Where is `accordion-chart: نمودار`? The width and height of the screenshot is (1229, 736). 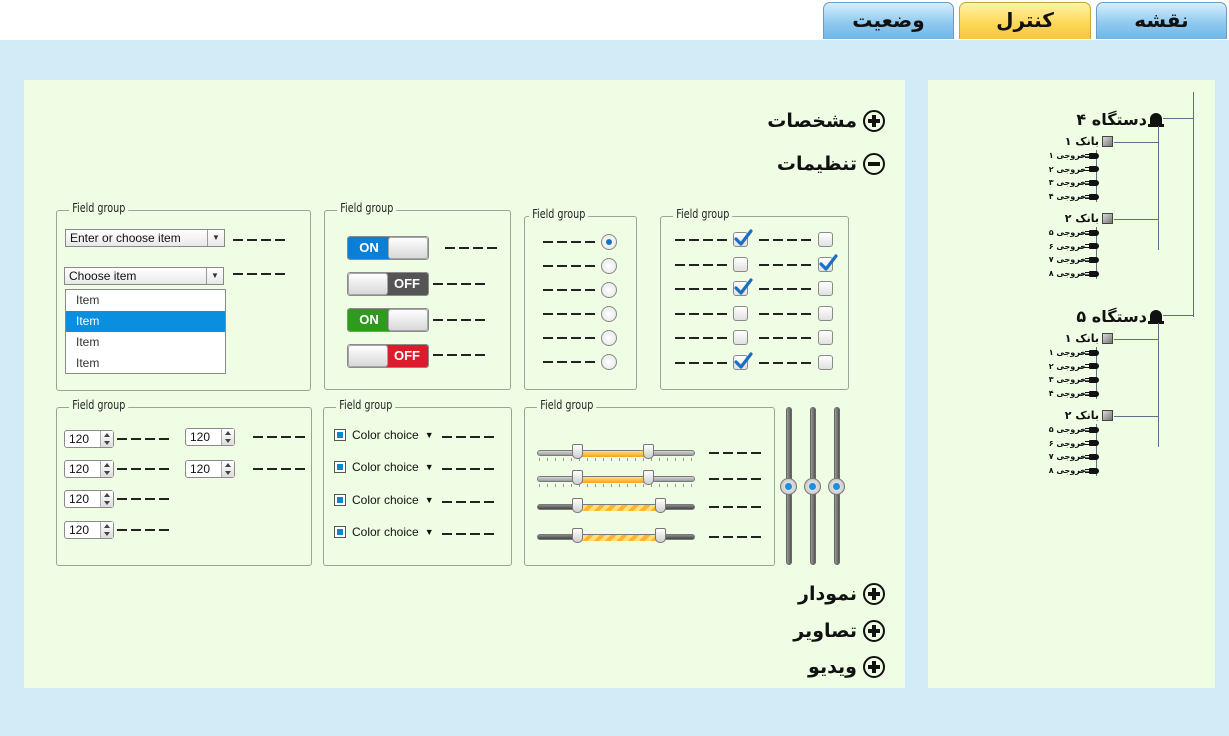 accordion-chart: نمودار is located at coordinates (841, 594).